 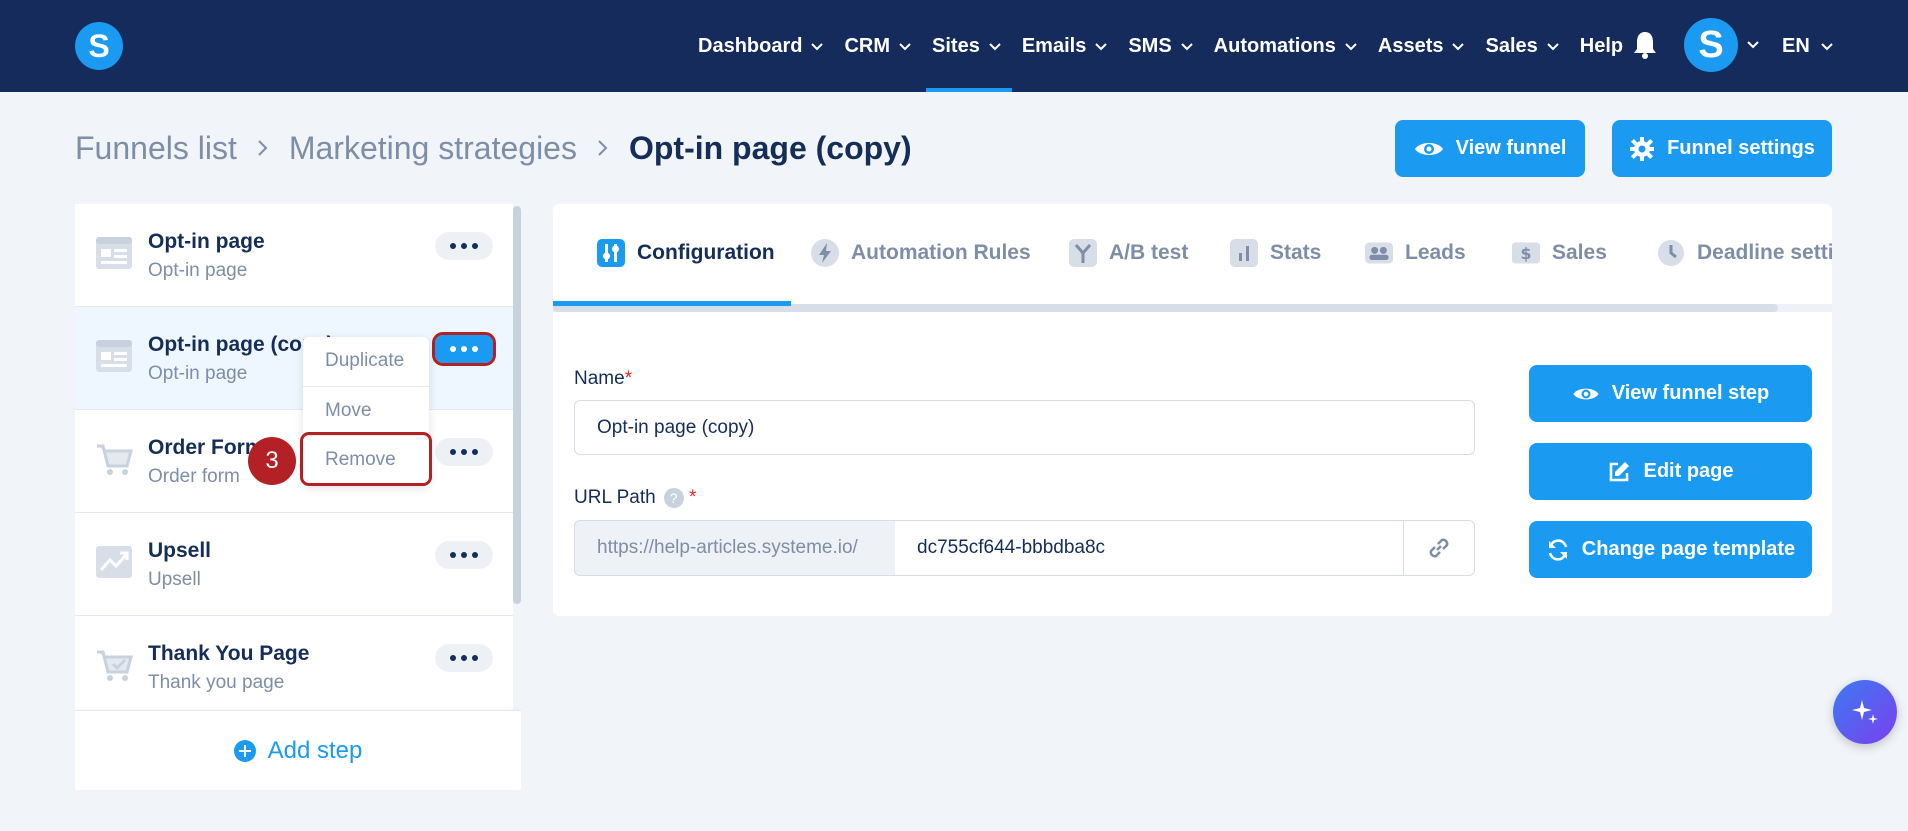 What do you see at coordinates (825, 253) in the screenshot?
I see `bolt-icon` at bounding box center [825, 253].